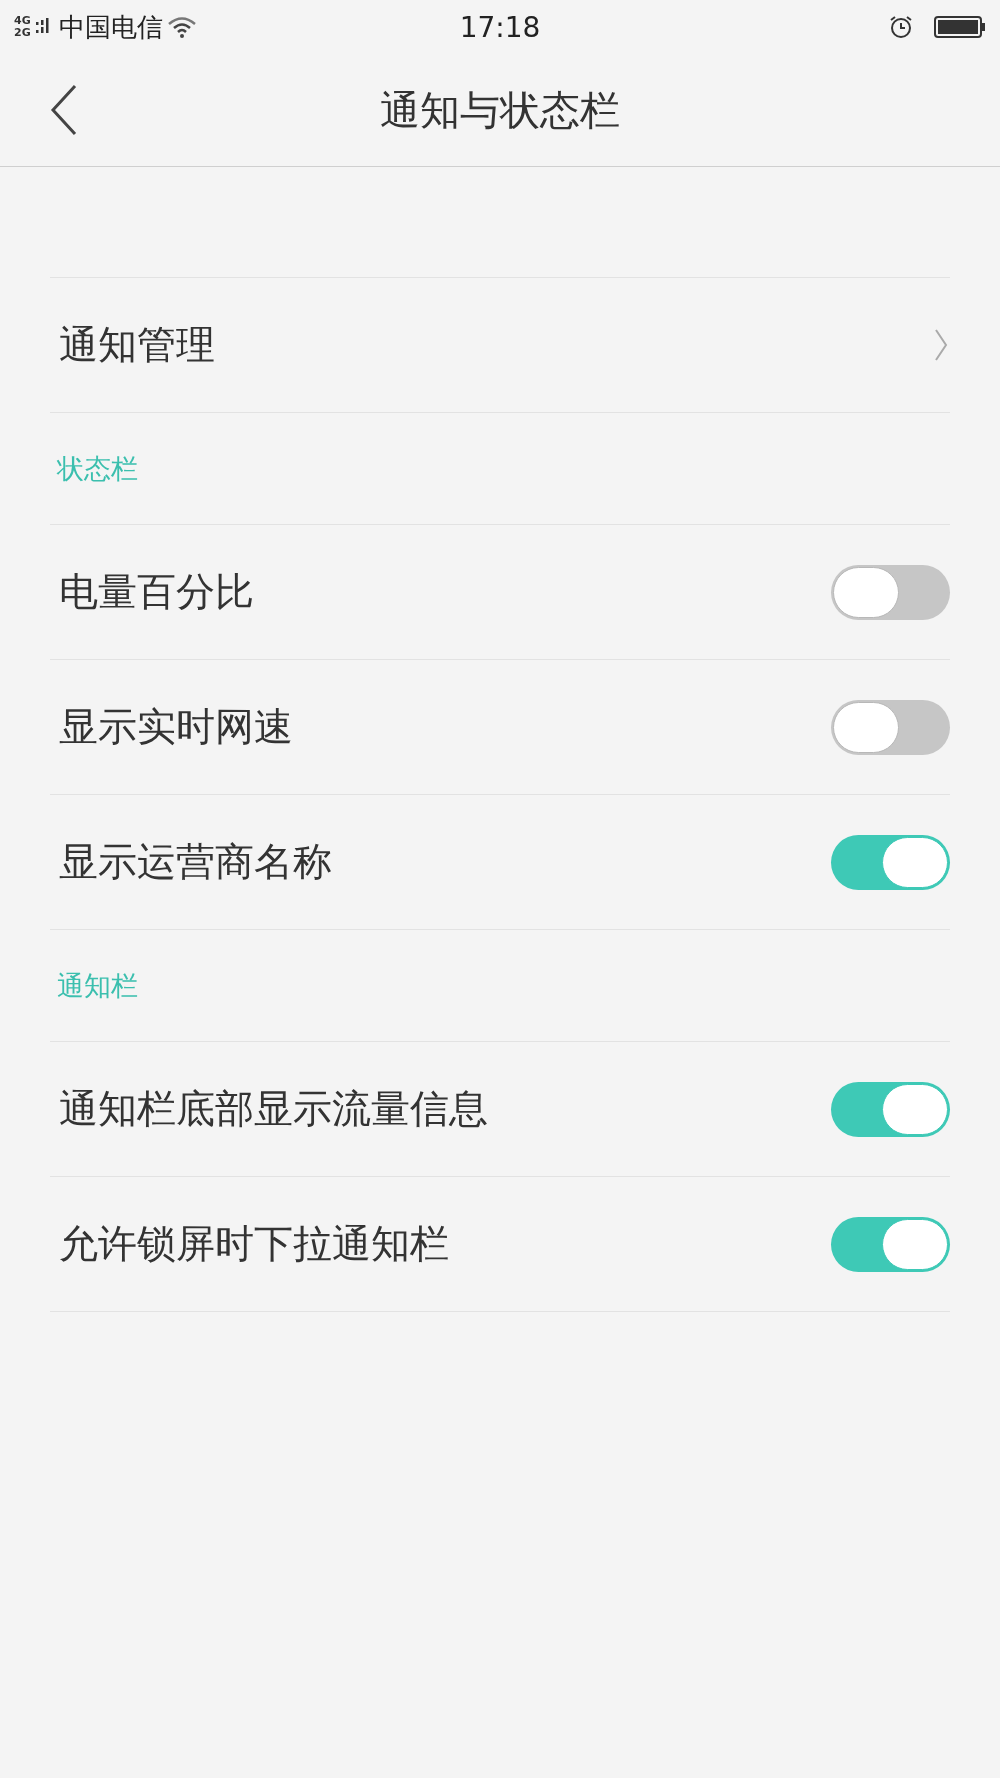  What do you see at coordinates (156, 592) in the screenshot?
I see `setting-label: 电量百分比` at bounding box center [156, 592].